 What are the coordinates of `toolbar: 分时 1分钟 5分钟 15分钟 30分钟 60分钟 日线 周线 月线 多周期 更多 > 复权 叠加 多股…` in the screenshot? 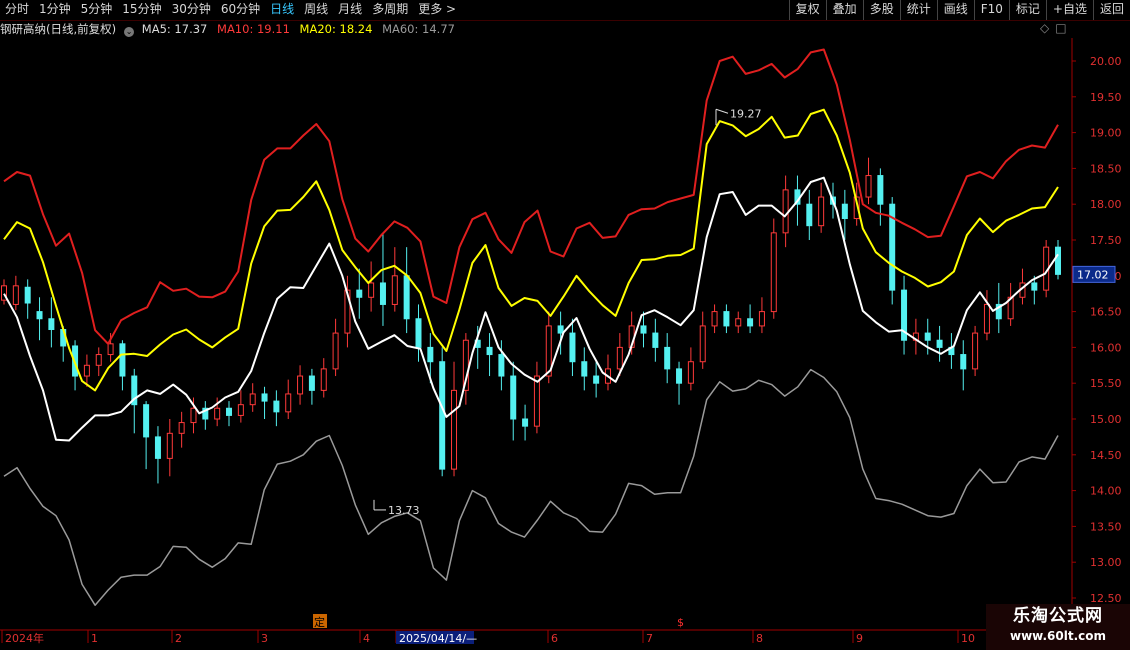 It's located at (565, 10).